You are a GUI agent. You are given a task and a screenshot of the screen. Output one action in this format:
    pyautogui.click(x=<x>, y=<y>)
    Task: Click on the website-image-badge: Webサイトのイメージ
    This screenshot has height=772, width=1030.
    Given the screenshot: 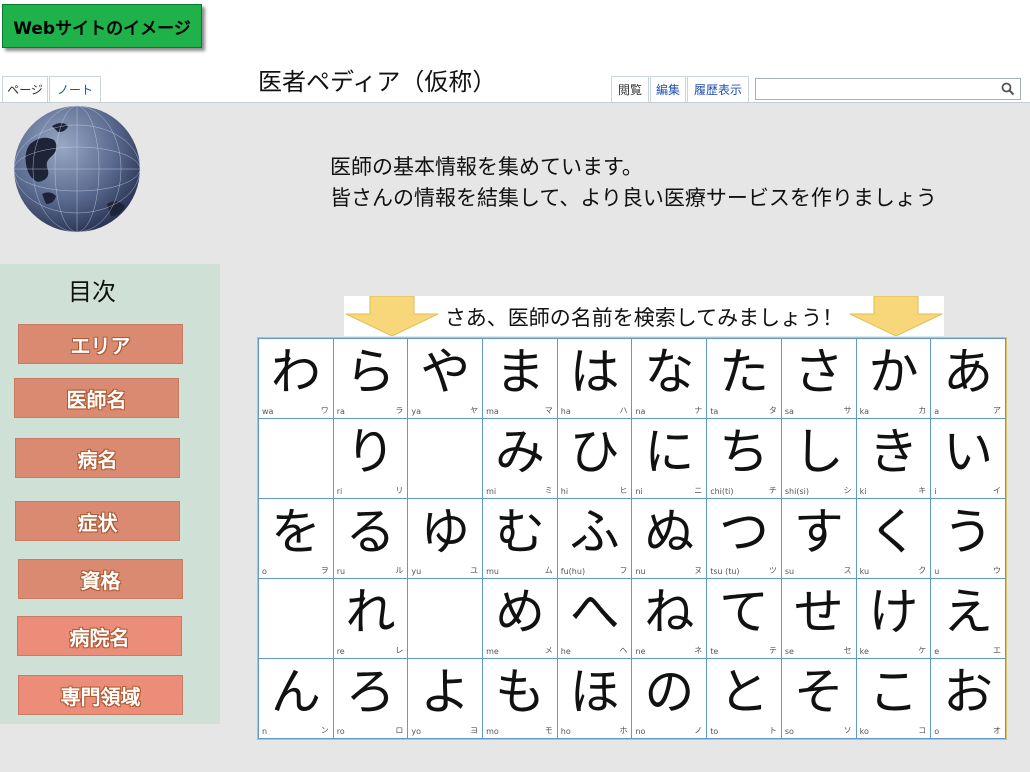 What is the action you would take?
    pyautogui.click(x=102, y=26)
    